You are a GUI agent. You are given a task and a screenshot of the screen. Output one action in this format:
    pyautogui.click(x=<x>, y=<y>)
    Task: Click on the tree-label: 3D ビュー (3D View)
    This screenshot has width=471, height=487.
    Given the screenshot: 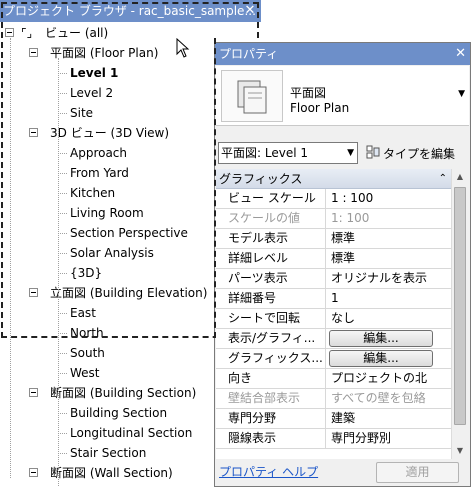 What is the action you would take?
    pyautogui.click(x=110, y=133)
    